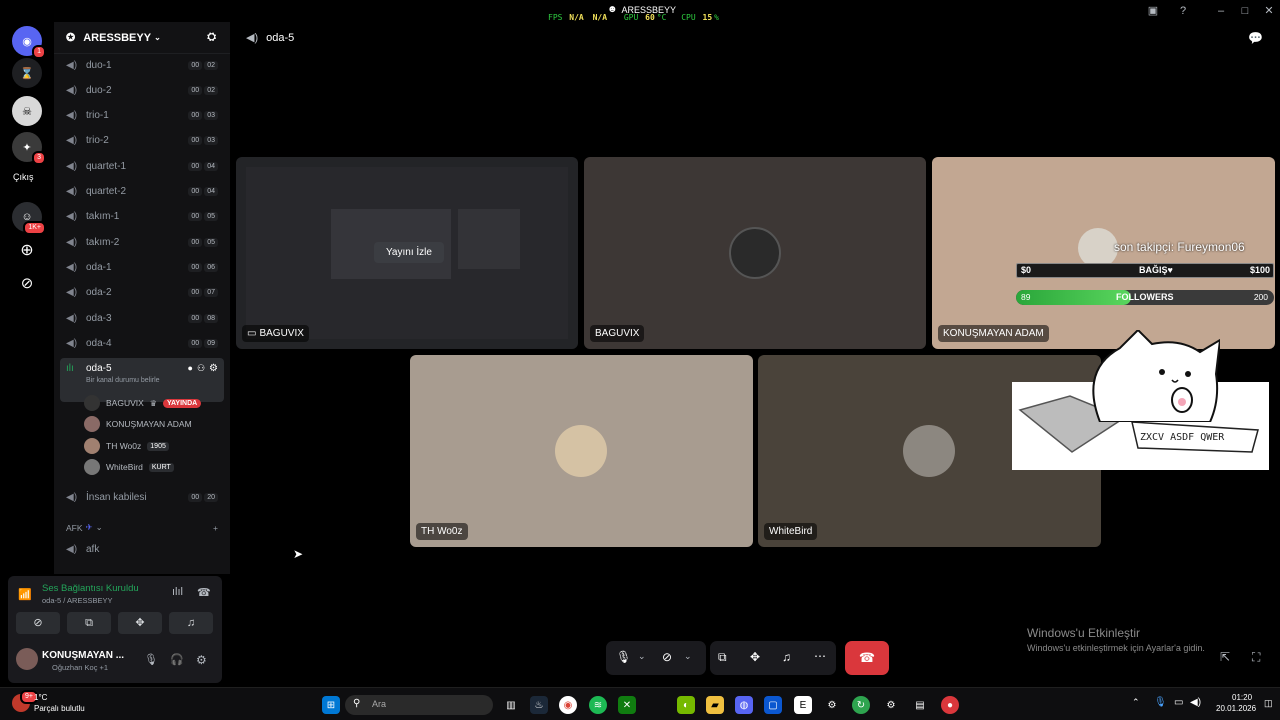  I want to click on add-member-icon: ⛭, so click(211, 37).